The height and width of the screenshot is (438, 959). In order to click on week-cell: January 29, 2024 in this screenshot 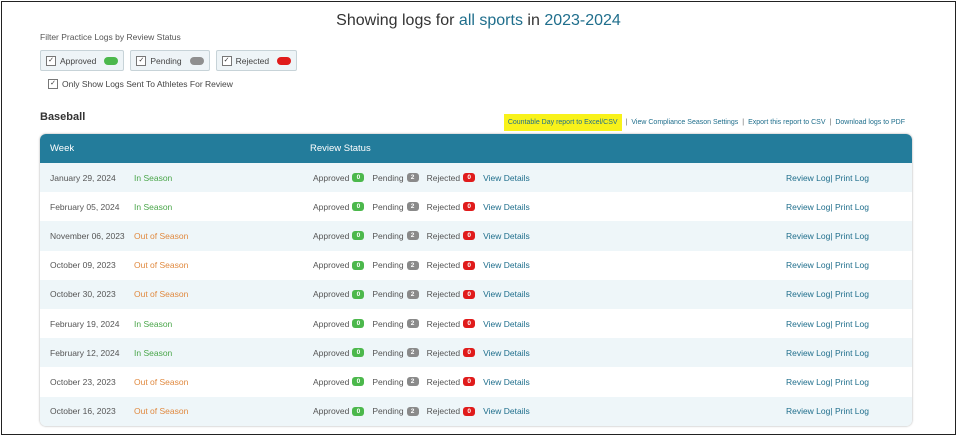, I will do `click(83, 177)`.